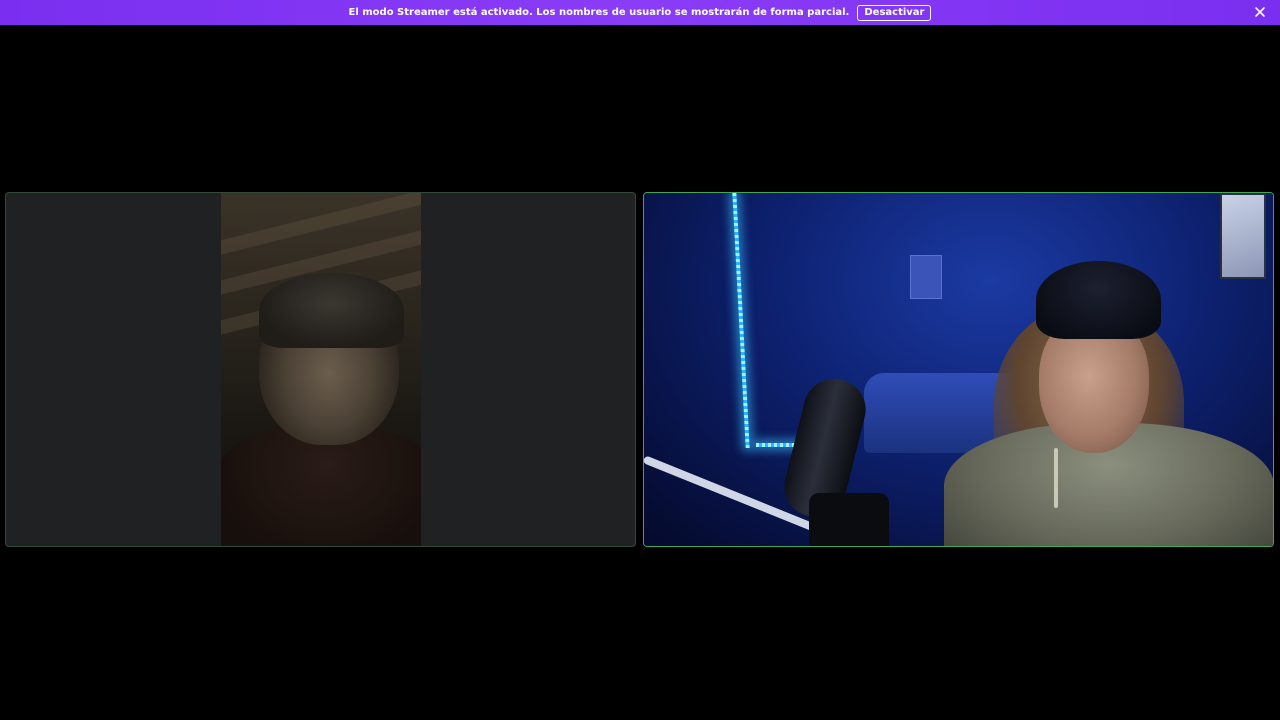  Describe the element at coordinates (1056, 478) in the screenshot. I see `participant-figure-detail` at that location.